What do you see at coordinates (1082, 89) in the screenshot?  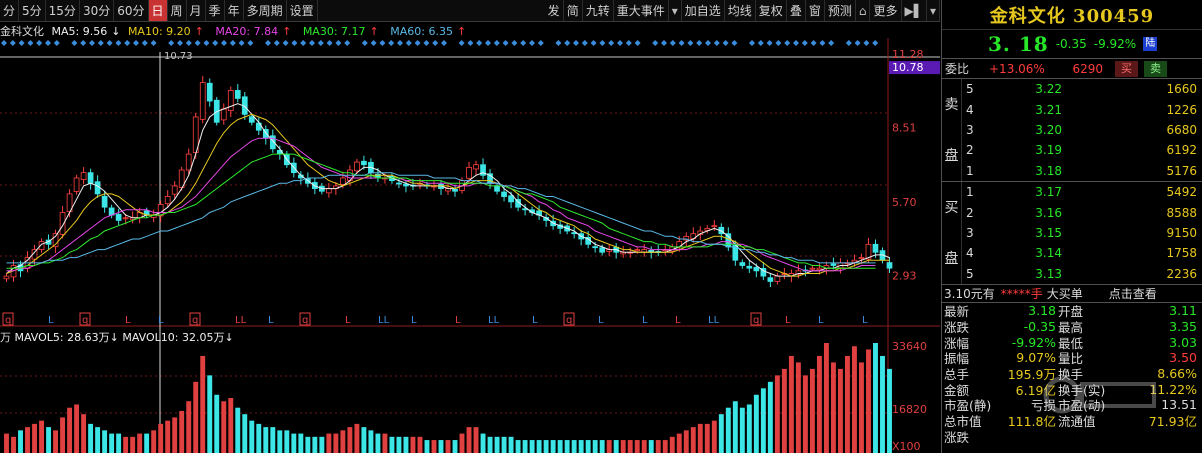 I see `ask-row-5: 5 3.22 1660` at bounding box center [1082, 89].